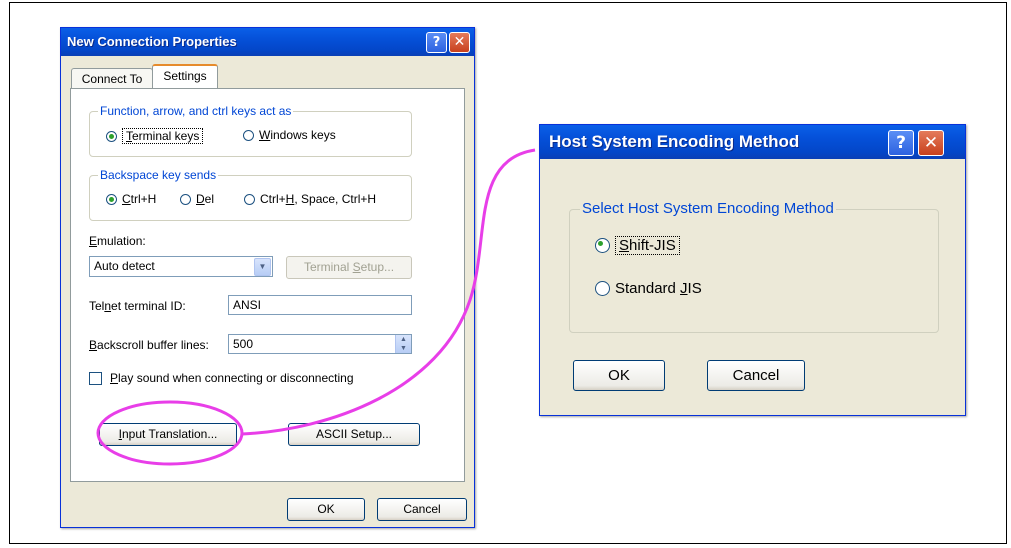 Image resolution: width=1011 pixels, height=548 pixels. I want to click on ok-button: OK, so click(326, 509).